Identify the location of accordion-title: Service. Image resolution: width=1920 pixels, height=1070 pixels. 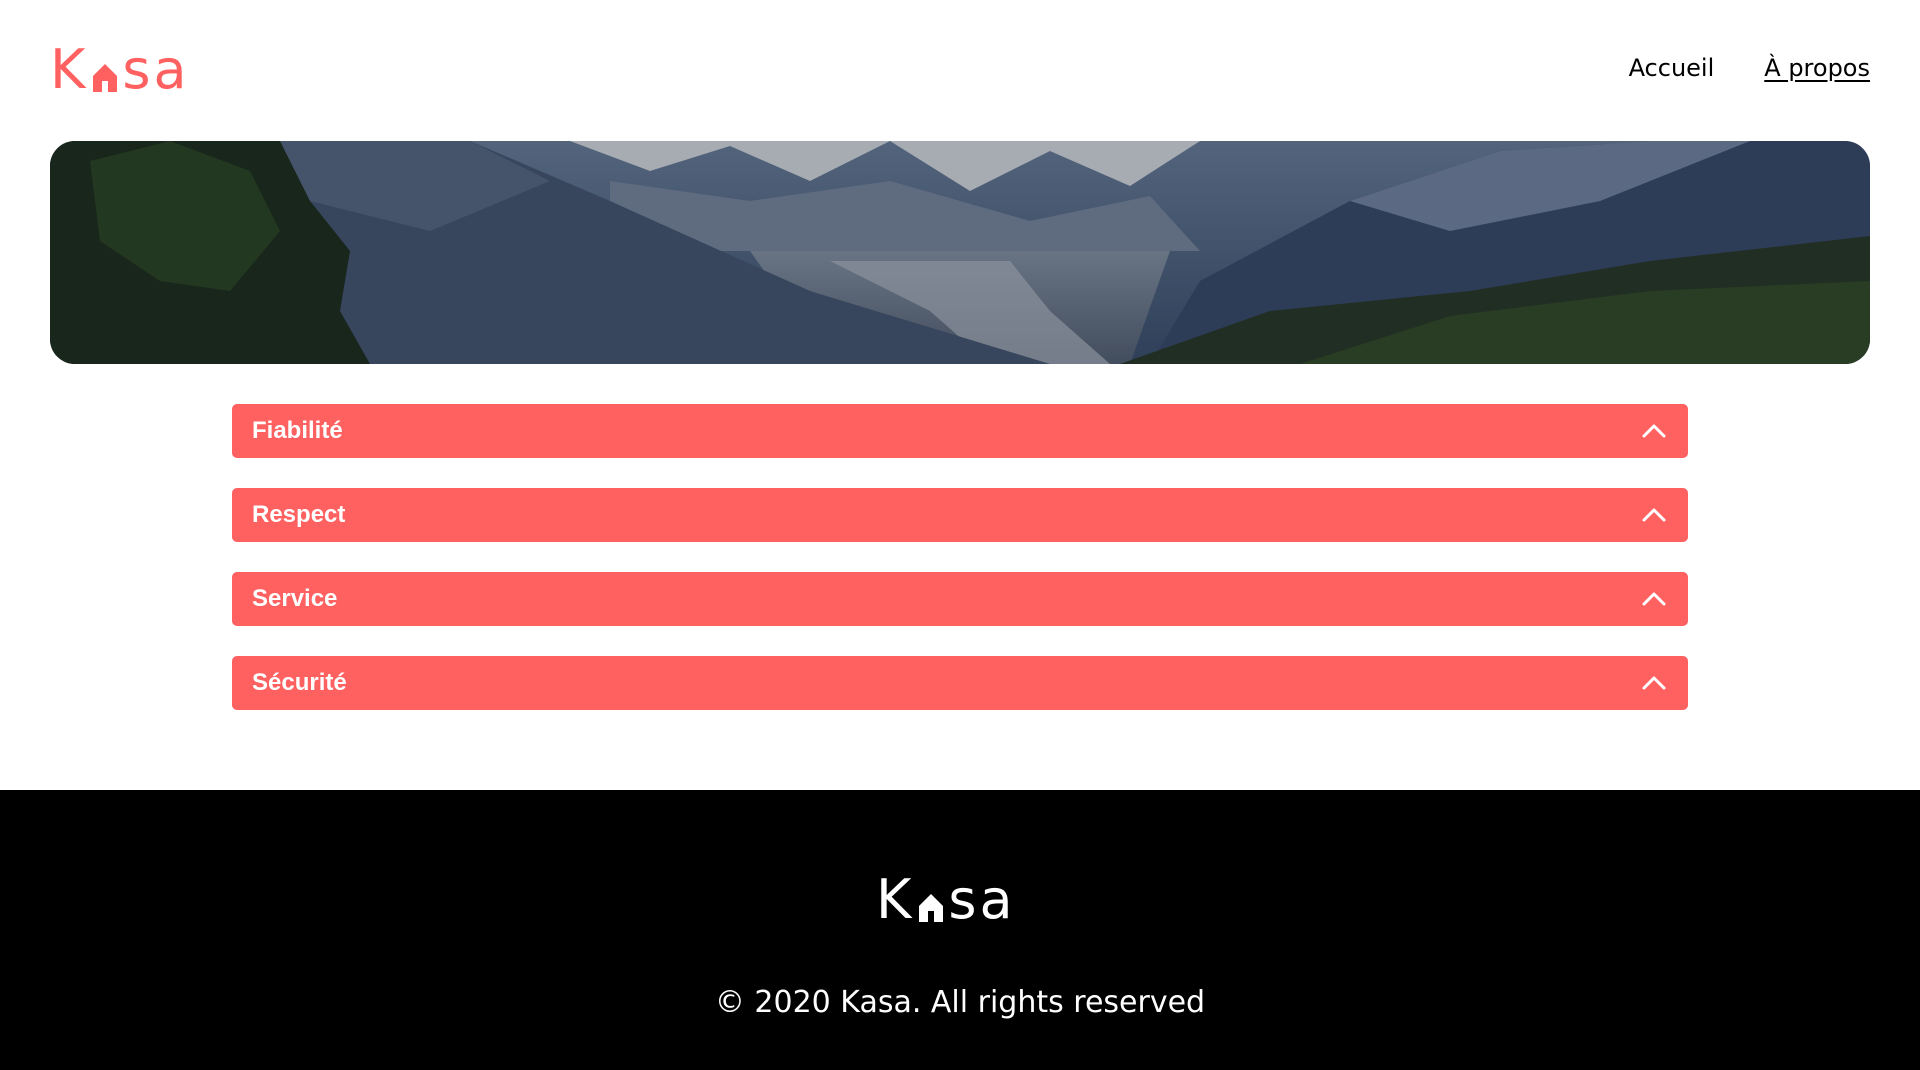
(295, 598).